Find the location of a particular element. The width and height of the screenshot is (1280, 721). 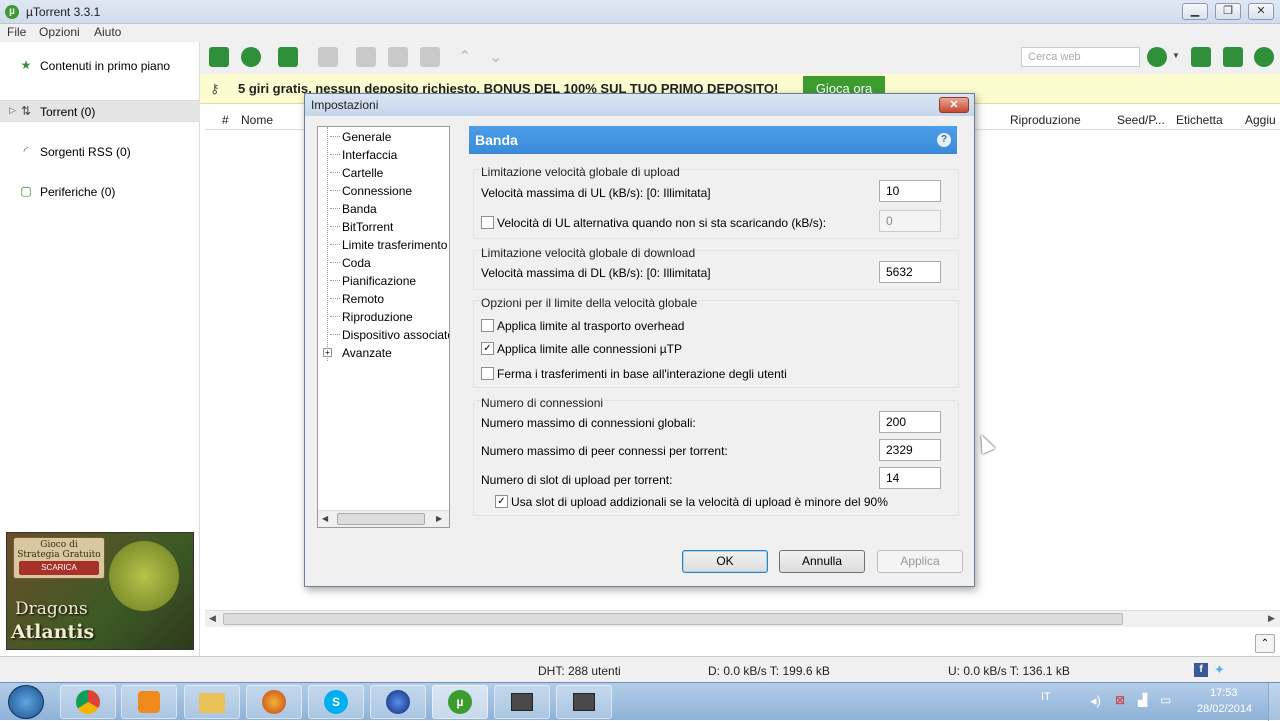

alt-ul-checkbox is located at coordinates (487, 222).